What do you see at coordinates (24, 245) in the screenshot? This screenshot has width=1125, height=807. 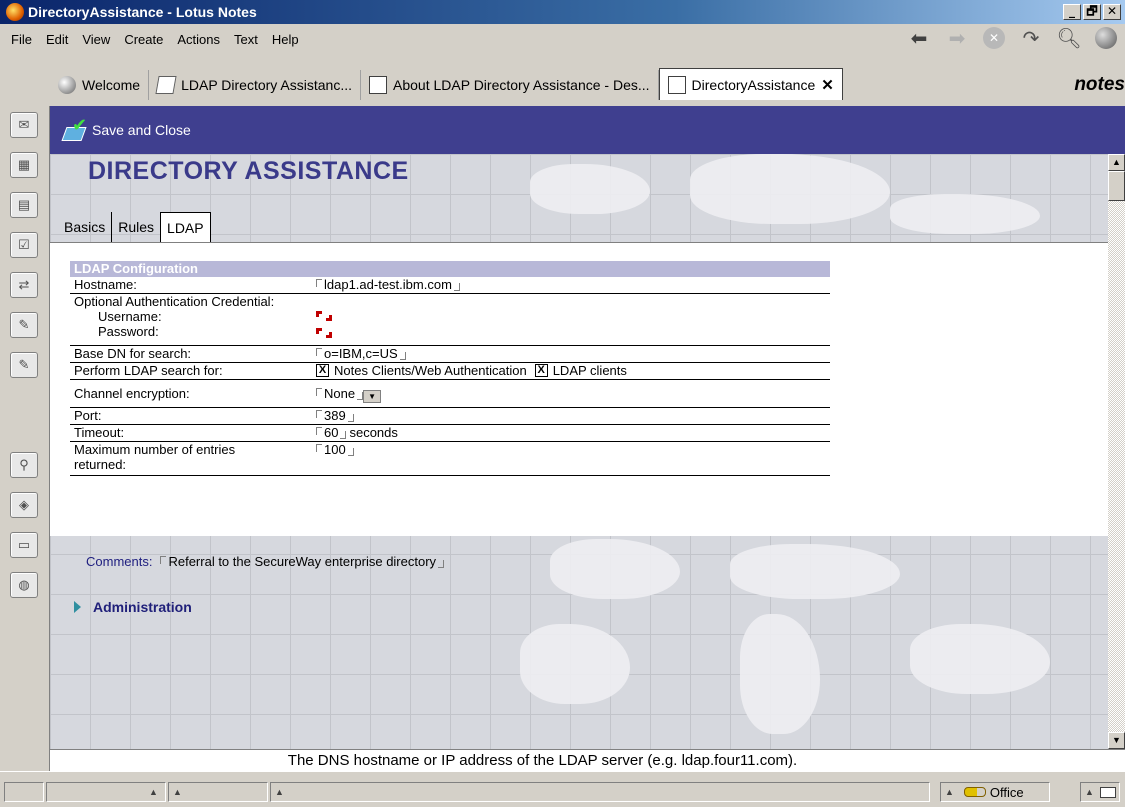 I see `todo-icon: ☑` at bounding box center [24, 245].